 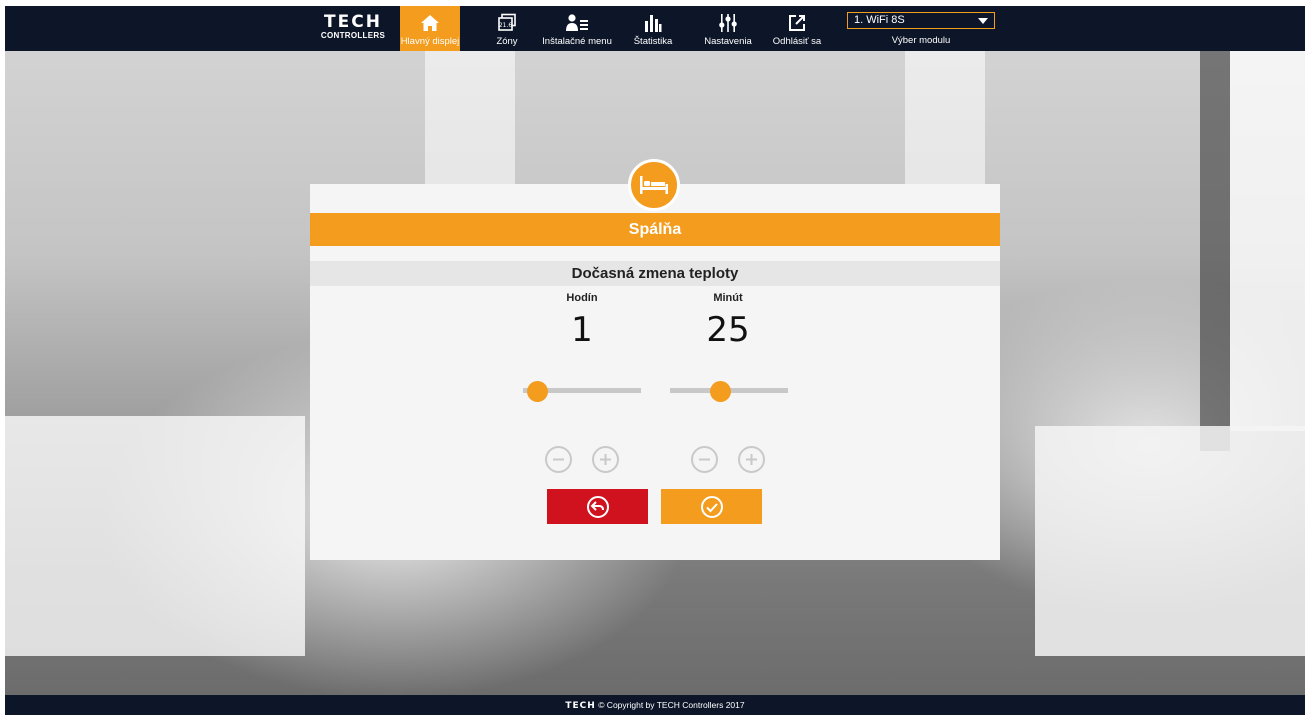 I want to click on background-window, so click(x=1267, y=241).